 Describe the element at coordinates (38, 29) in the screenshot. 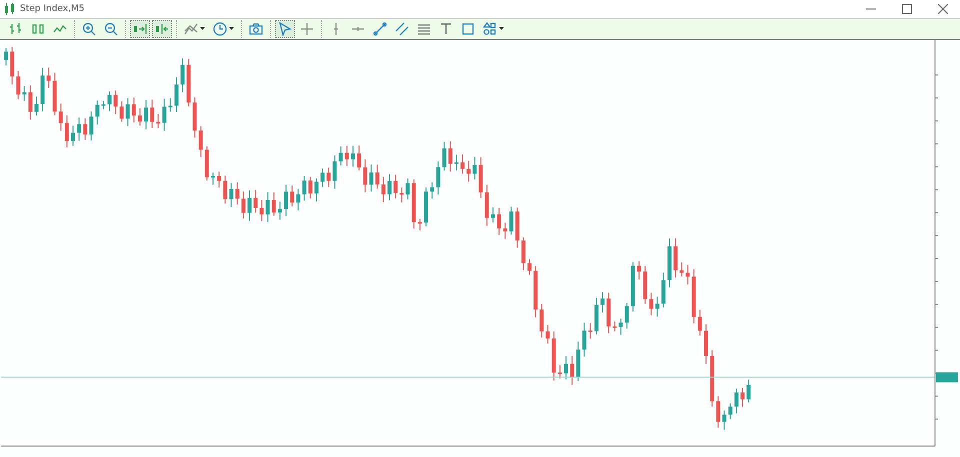

I see `candles-icon` at that location.